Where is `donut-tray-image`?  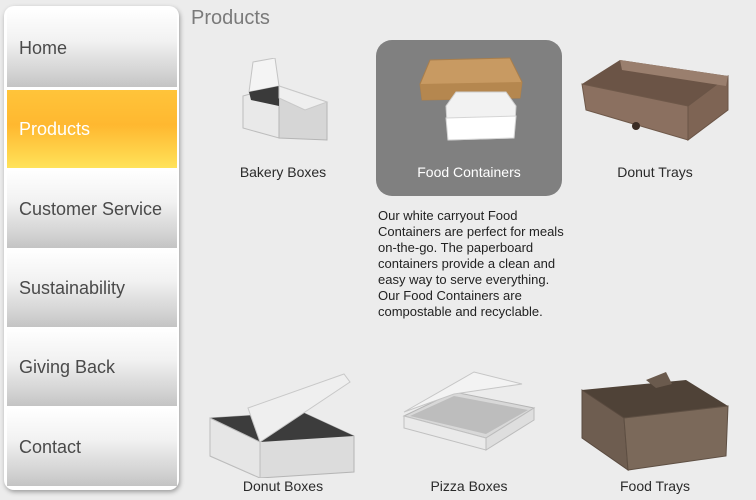 donut-tray-image is located at coordinates (655, 100).